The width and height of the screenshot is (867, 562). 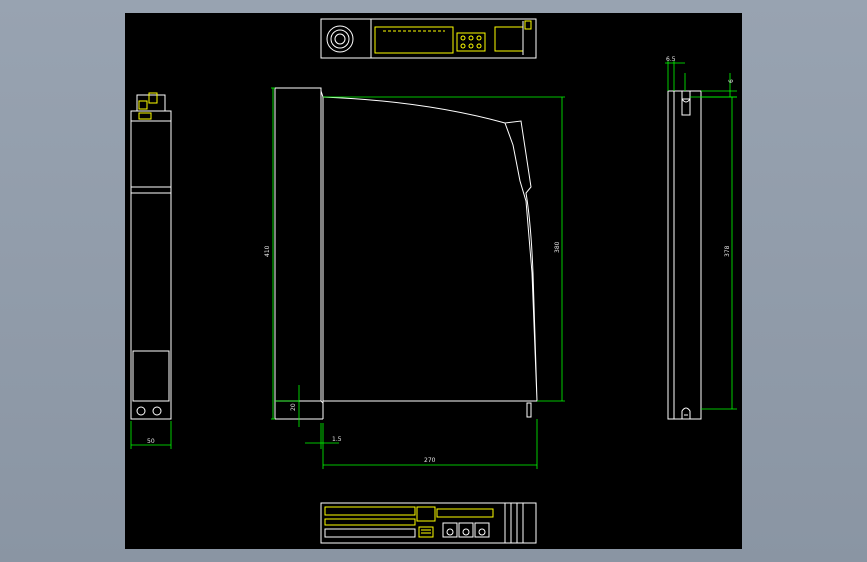 What do you see at coordinates (293, 407) in the screenshot?
I see `dim-base-height: 20` at bounding box center [293, 407].